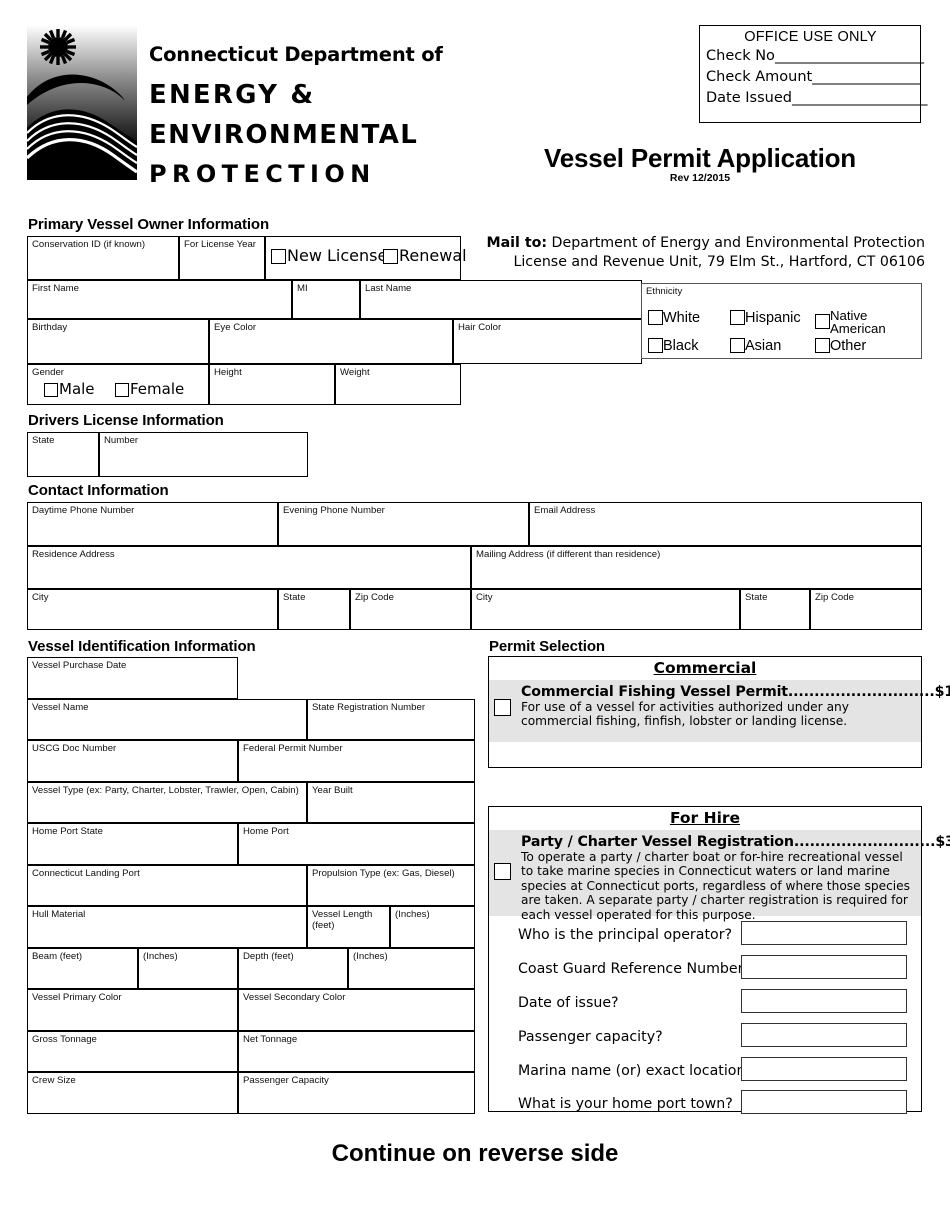 This screenshot has height=1230, width=950. Describe the element at coordinates (410, 609) in the screenshot. I see `field-residence-zip: Zip Code` at that location.